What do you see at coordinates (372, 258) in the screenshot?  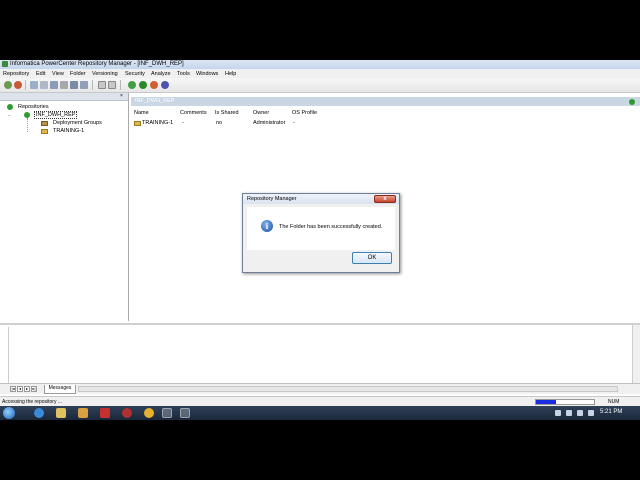 I see `ok-button: OK` at bounding box center [372, 258].